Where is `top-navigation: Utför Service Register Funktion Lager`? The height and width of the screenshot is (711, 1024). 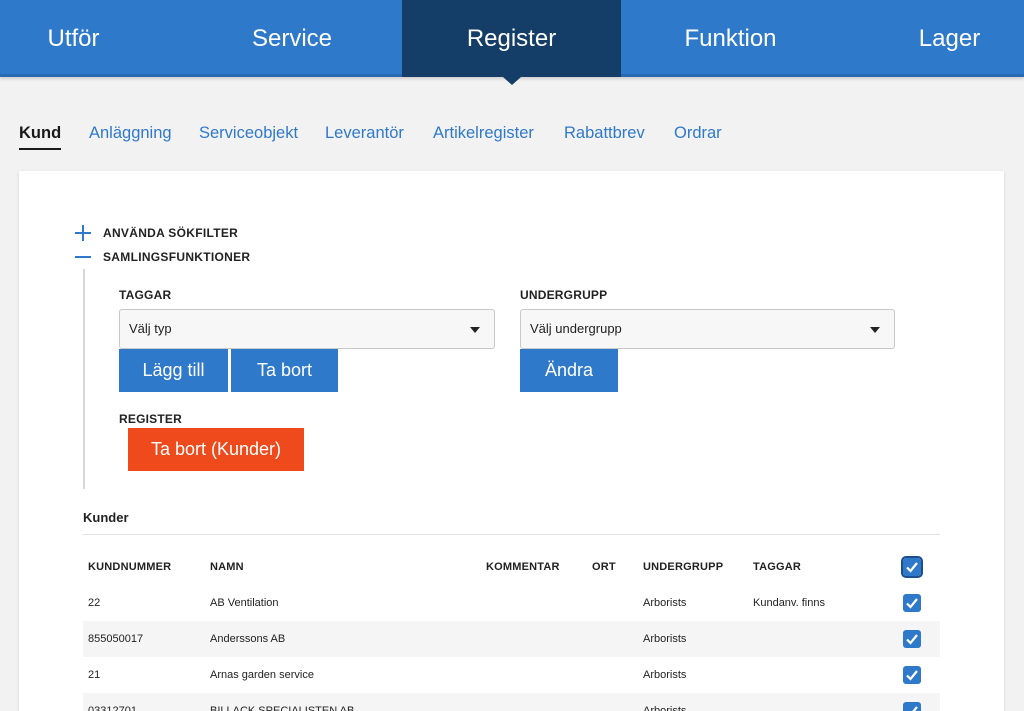
top-navigation: Utför Service Register Funktion Lager is located at coordinates (512, 42).